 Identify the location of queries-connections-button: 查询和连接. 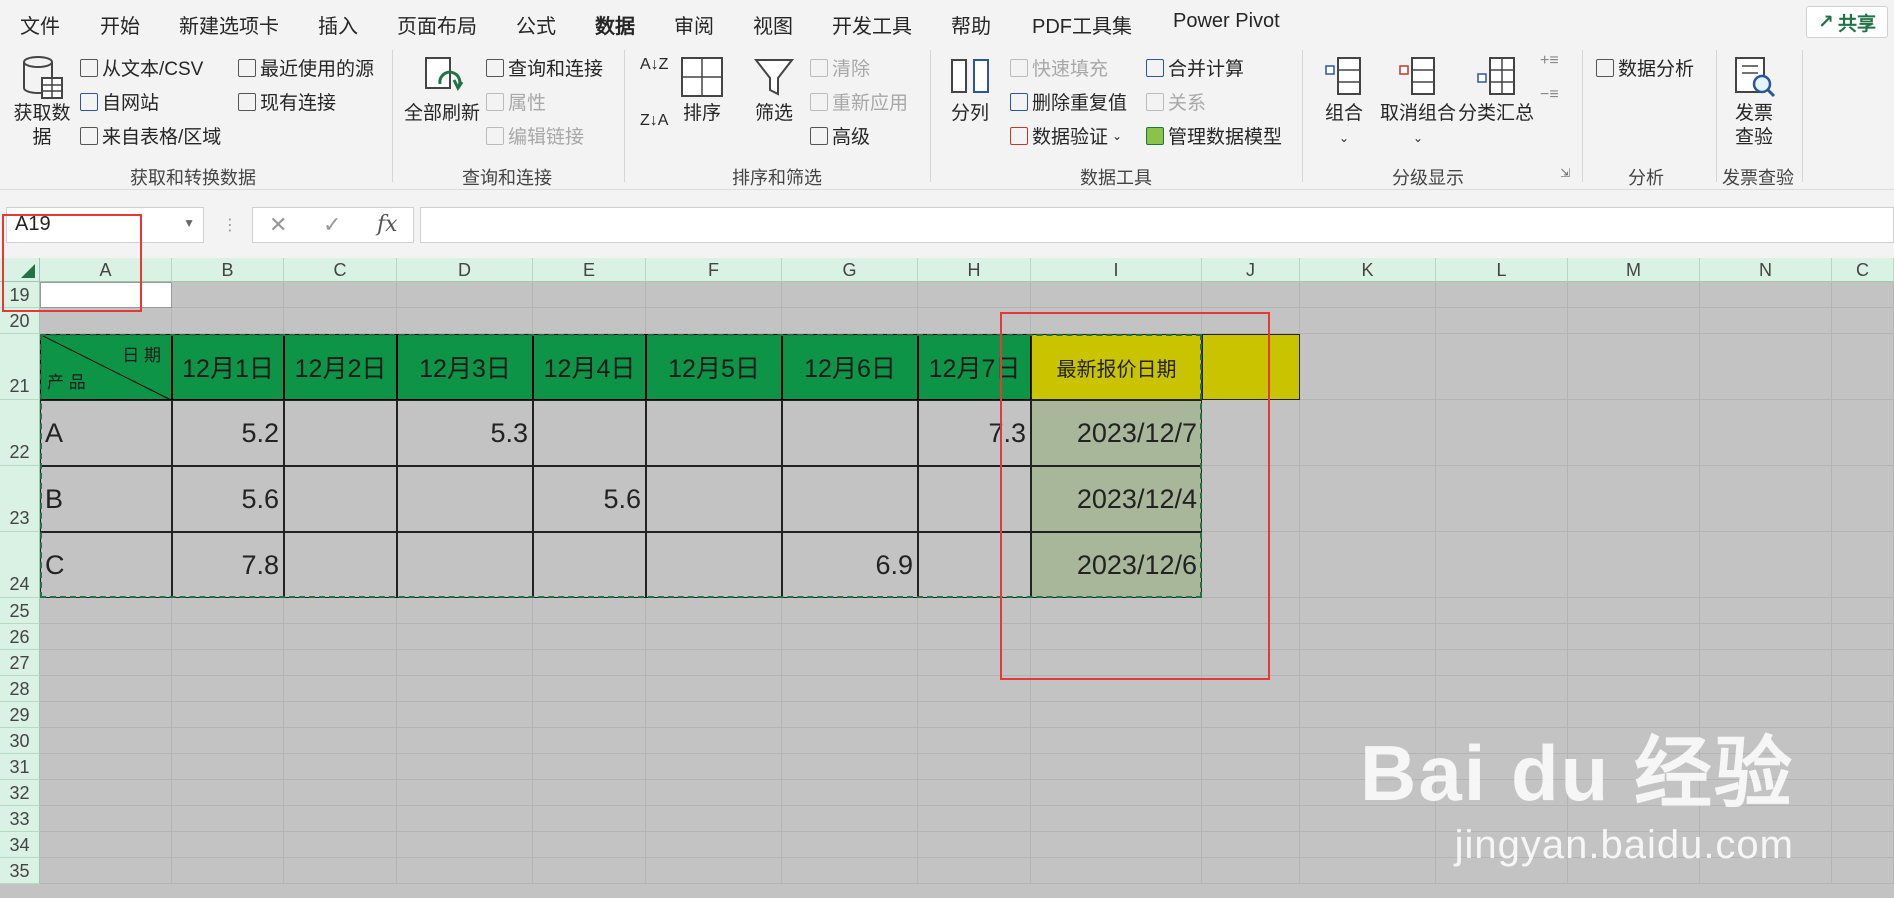
(544, 67).